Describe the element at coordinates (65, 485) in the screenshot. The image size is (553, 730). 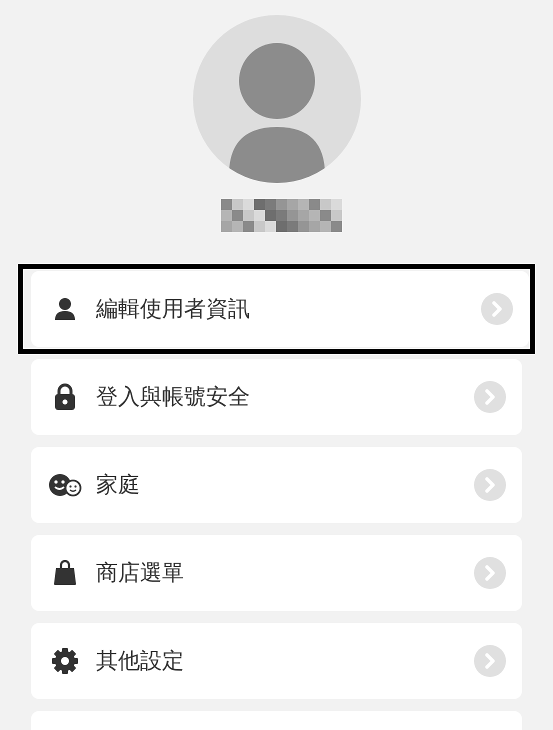
I see `smiley-faces-icon` at that location.